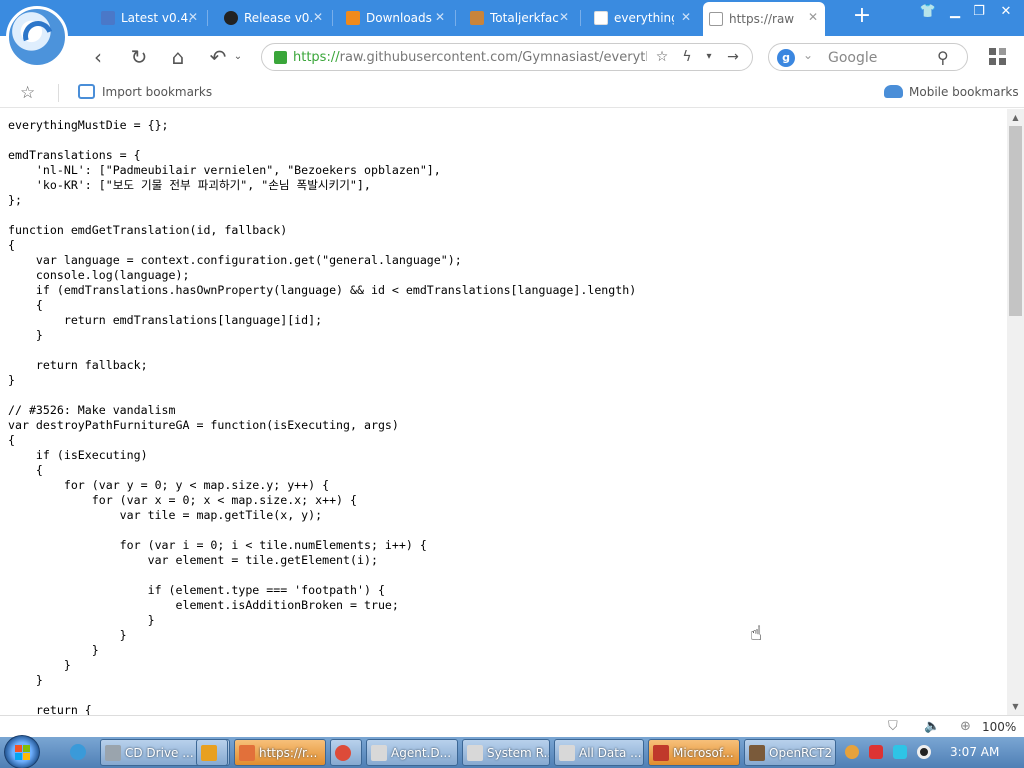 This screenshot has width=1024, height=768. I want to click on tab-1: Latest v0.4. ✕, so click(150, 18).